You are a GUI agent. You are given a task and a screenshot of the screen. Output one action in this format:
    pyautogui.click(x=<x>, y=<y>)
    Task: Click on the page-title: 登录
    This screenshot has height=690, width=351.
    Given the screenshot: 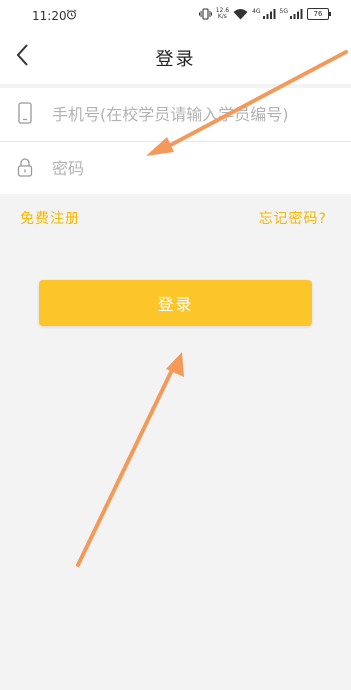 What is the action you would take?
    pyautogui.click(x=175, y=59)
    